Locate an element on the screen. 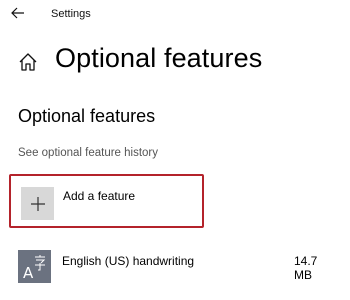 The width and height of the screenshot is (350, 300). add-feature-button: Add a feature is located at coordinates (106, 201).